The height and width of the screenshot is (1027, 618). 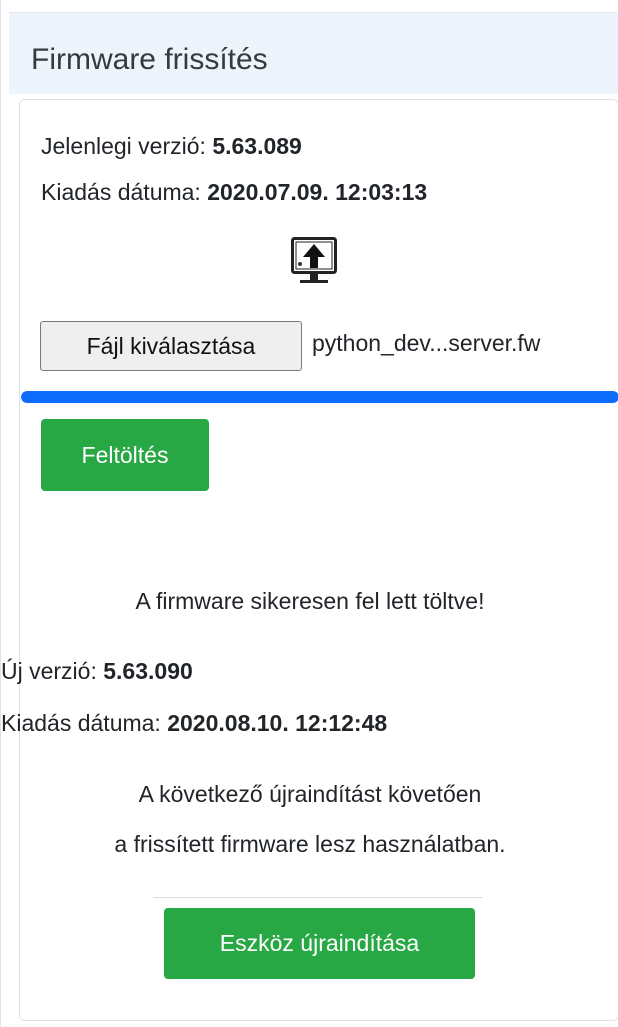 I want to click on new-version-label: Új verzió:, so click(x=52, y=671).